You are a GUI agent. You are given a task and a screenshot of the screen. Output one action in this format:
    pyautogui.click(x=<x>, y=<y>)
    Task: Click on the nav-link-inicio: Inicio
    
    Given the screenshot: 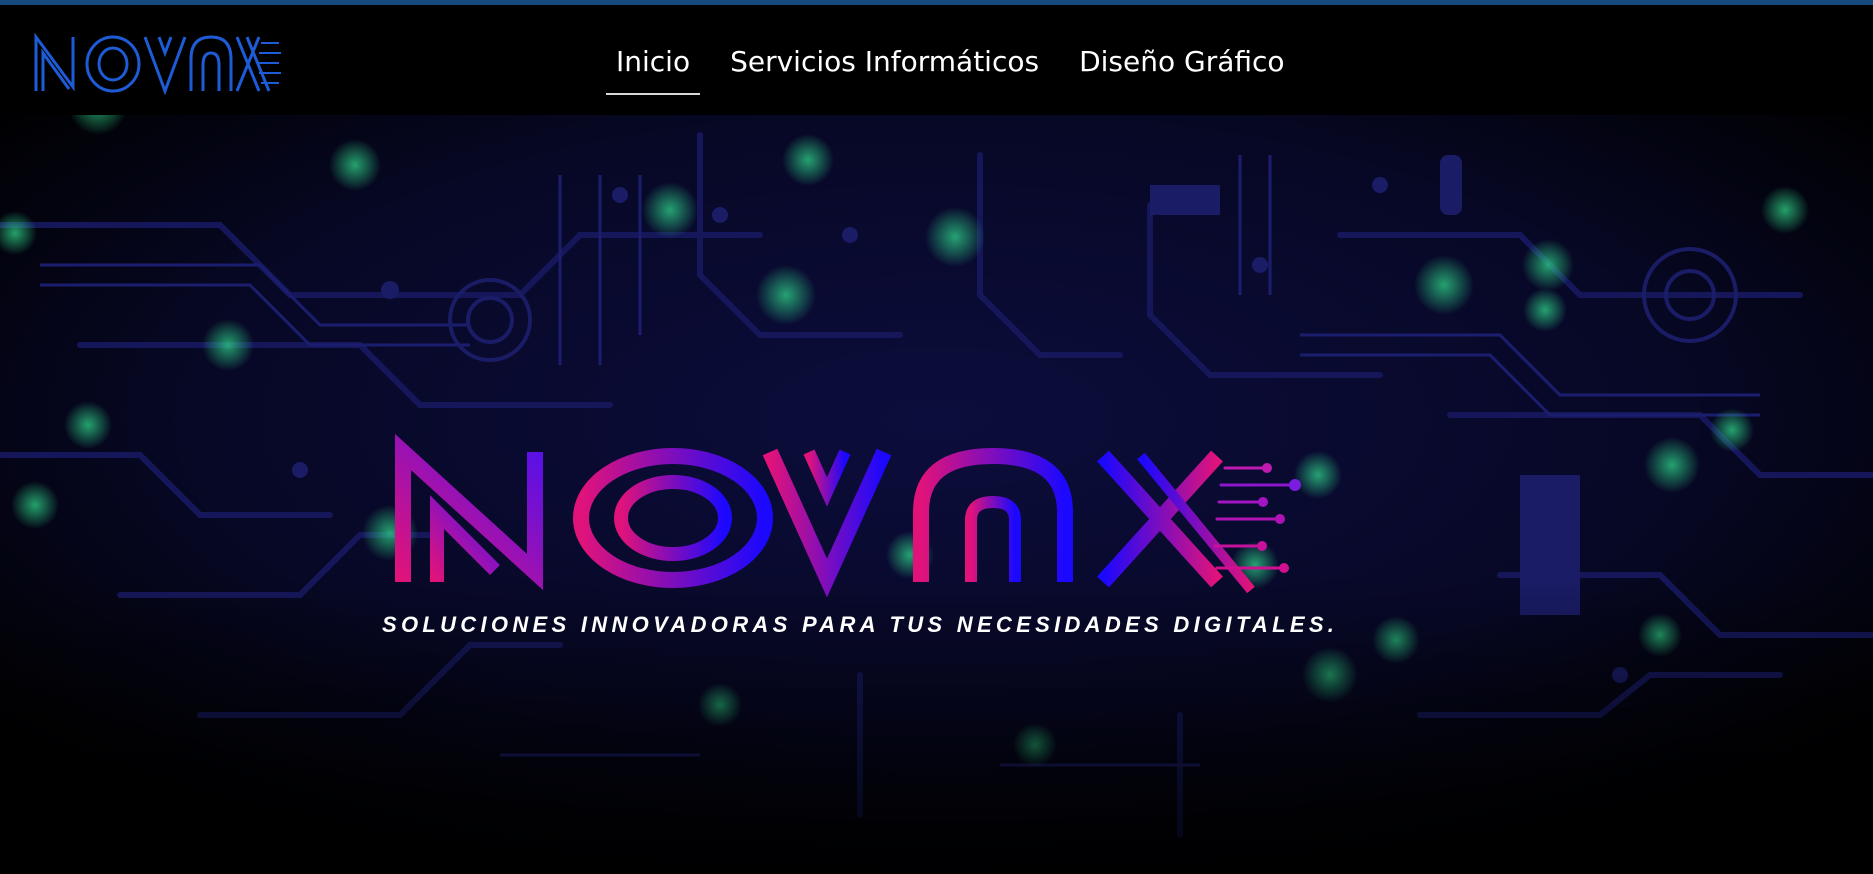 What is the action you would take?
    pyautogui.click(x=653, y=70)
    